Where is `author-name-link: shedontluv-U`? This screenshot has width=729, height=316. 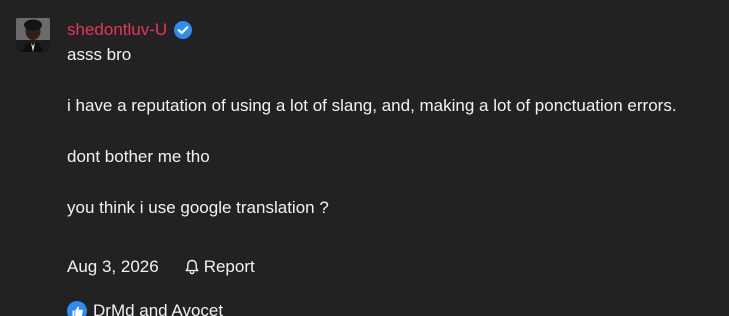 author-name-link: shedontluv-U is located at coordinates (117, 30).